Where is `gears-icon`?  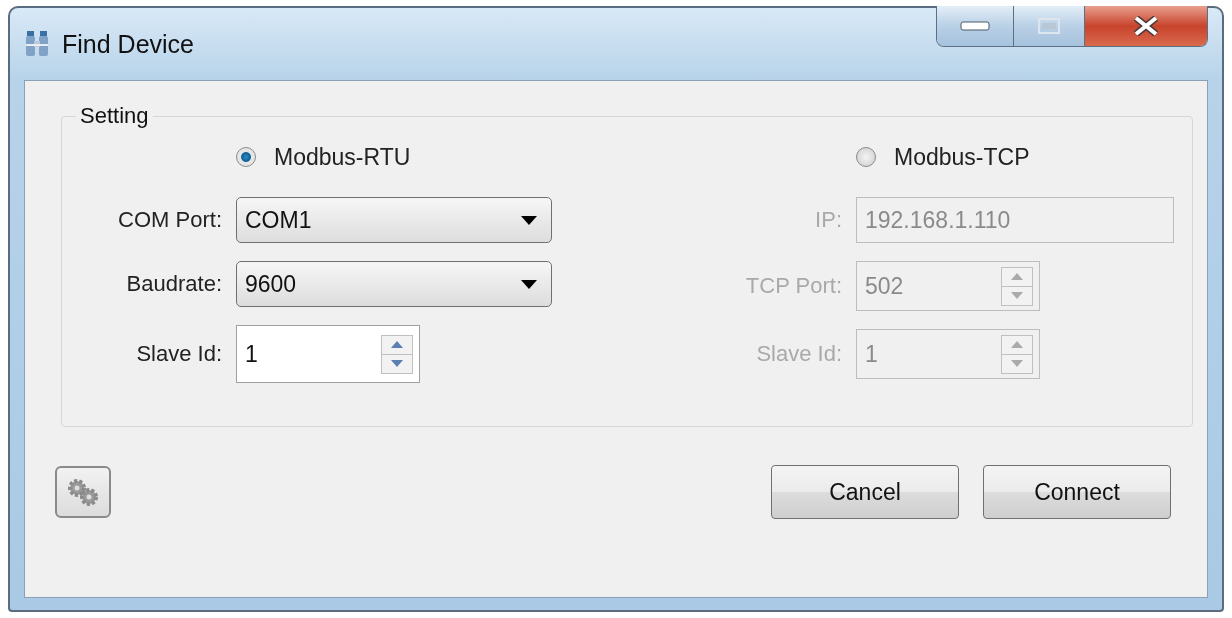
gears-icon is located at coordinates (83, 492).